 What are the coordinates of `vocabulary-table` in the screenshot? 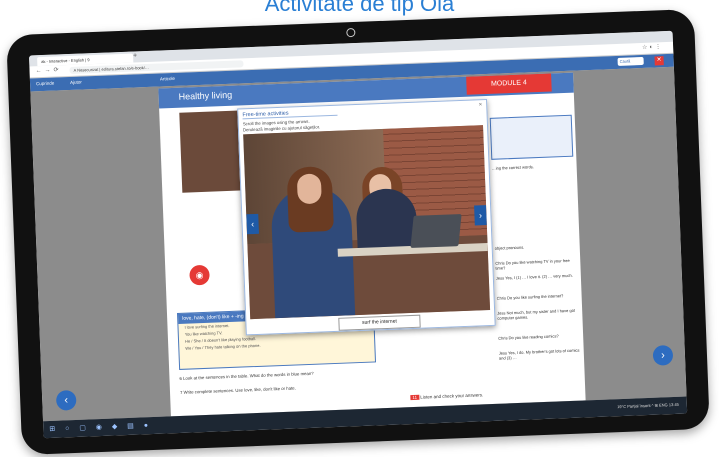 It's located at (531, 137).